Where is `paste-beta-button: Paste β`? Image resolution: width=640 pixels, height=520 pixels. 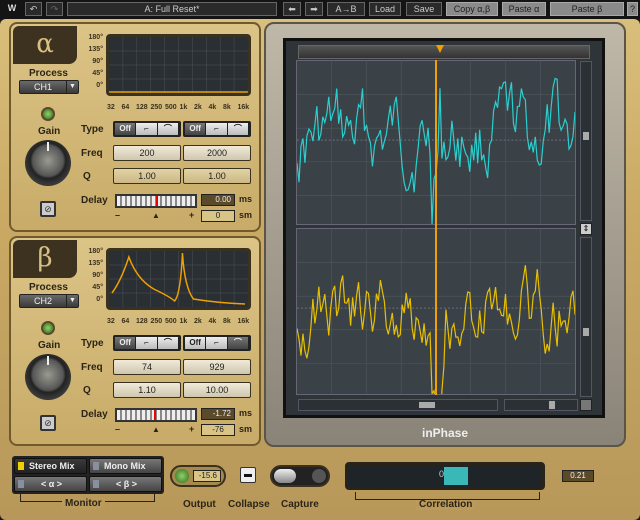
paste-beta-button: Paste β is located at coordinates (587, 9).